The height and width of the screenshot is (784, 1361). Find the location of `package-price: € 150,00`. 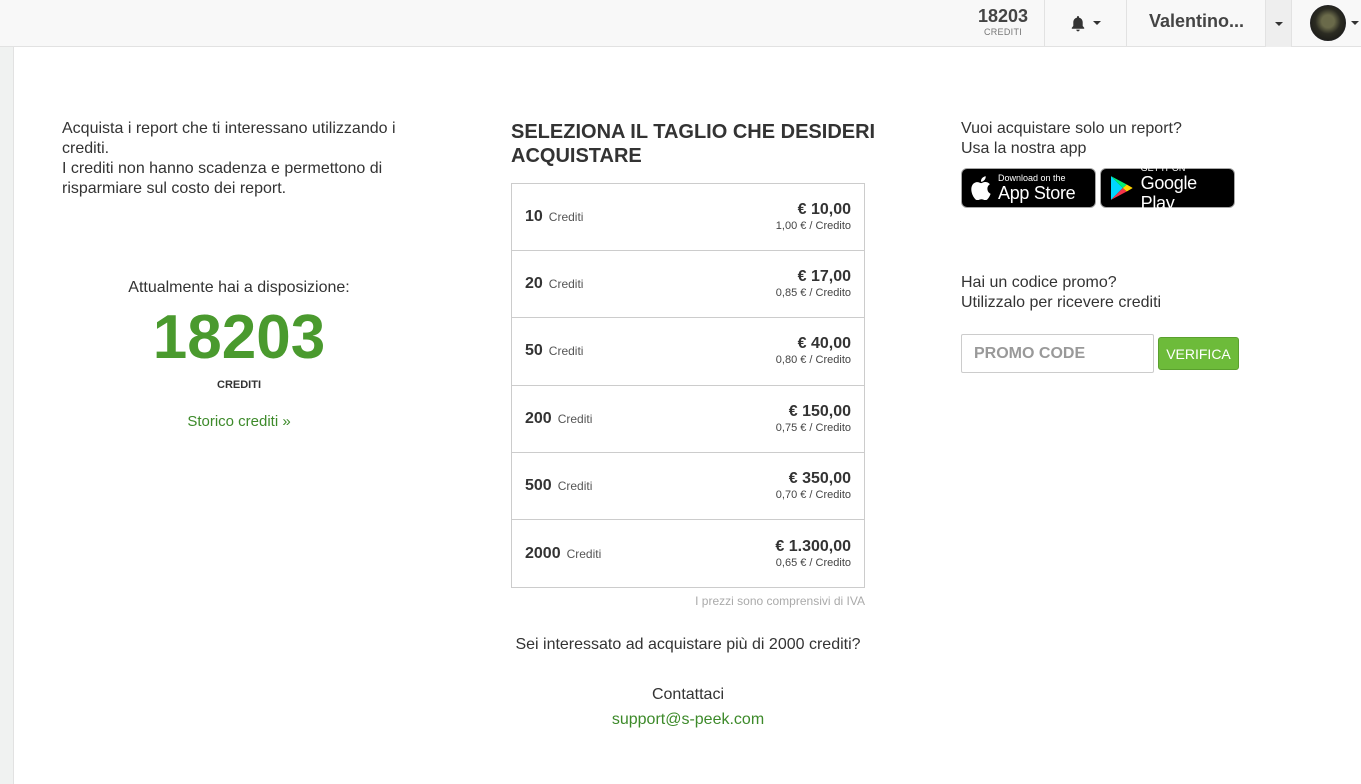

package-price: € 150,00 is located at coordinates (819, 411).